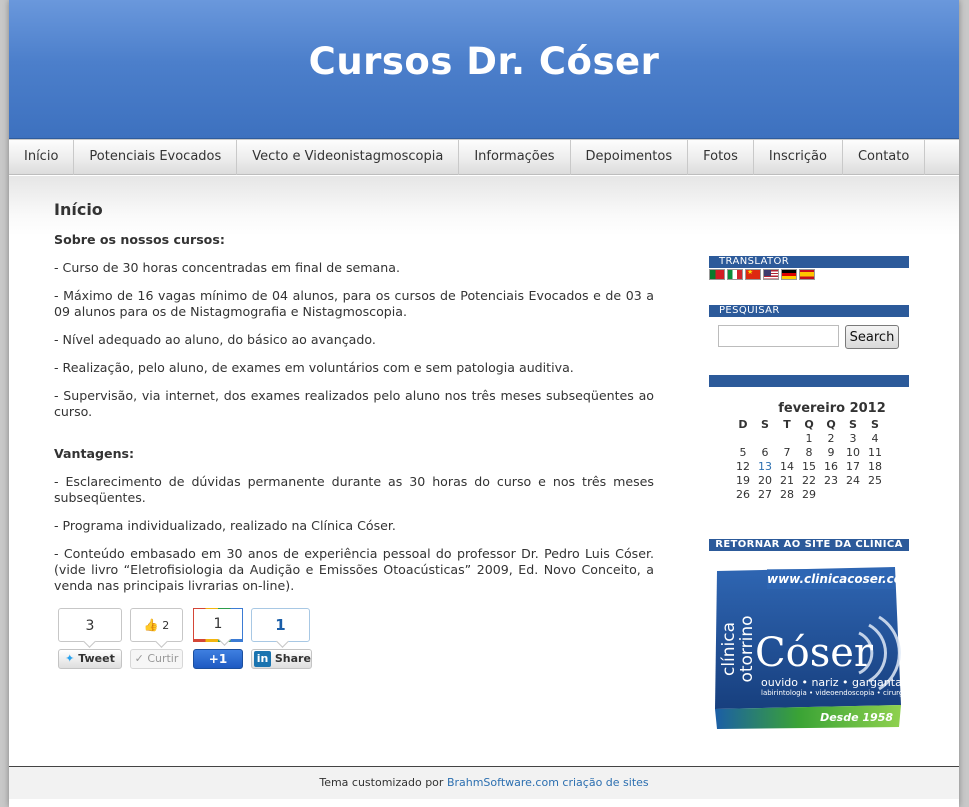 The image size is (969, 807). What do you see at coordinates (94, 453) in the screenshot?
I see `section-title-vantagens: Vantagens:` at bounding box center [94, 453].